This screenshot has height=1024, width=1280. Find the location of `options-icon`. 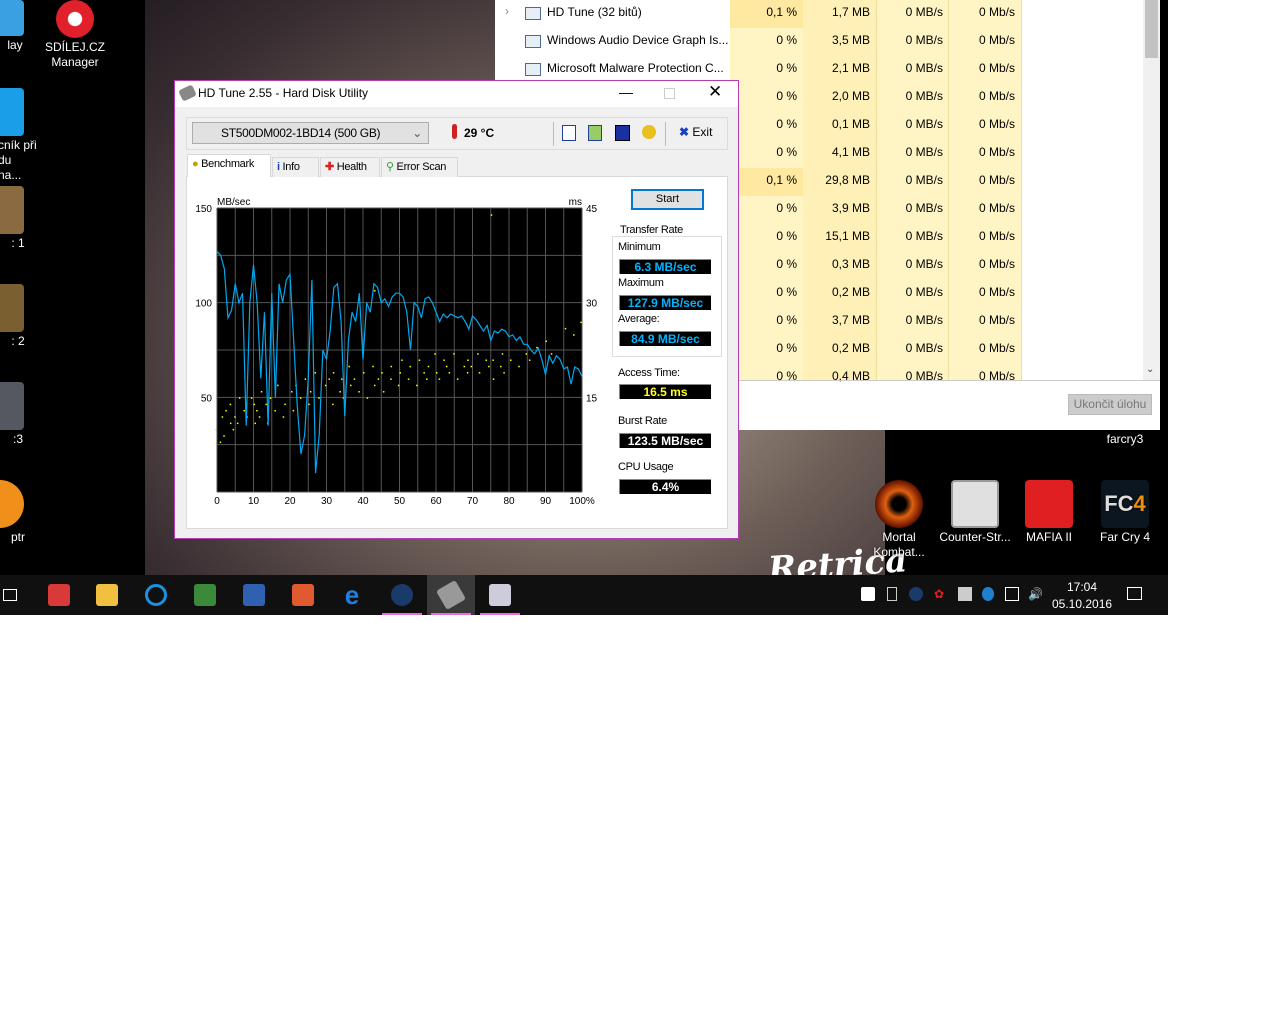

options-icon is located at coordinates (649, 132).